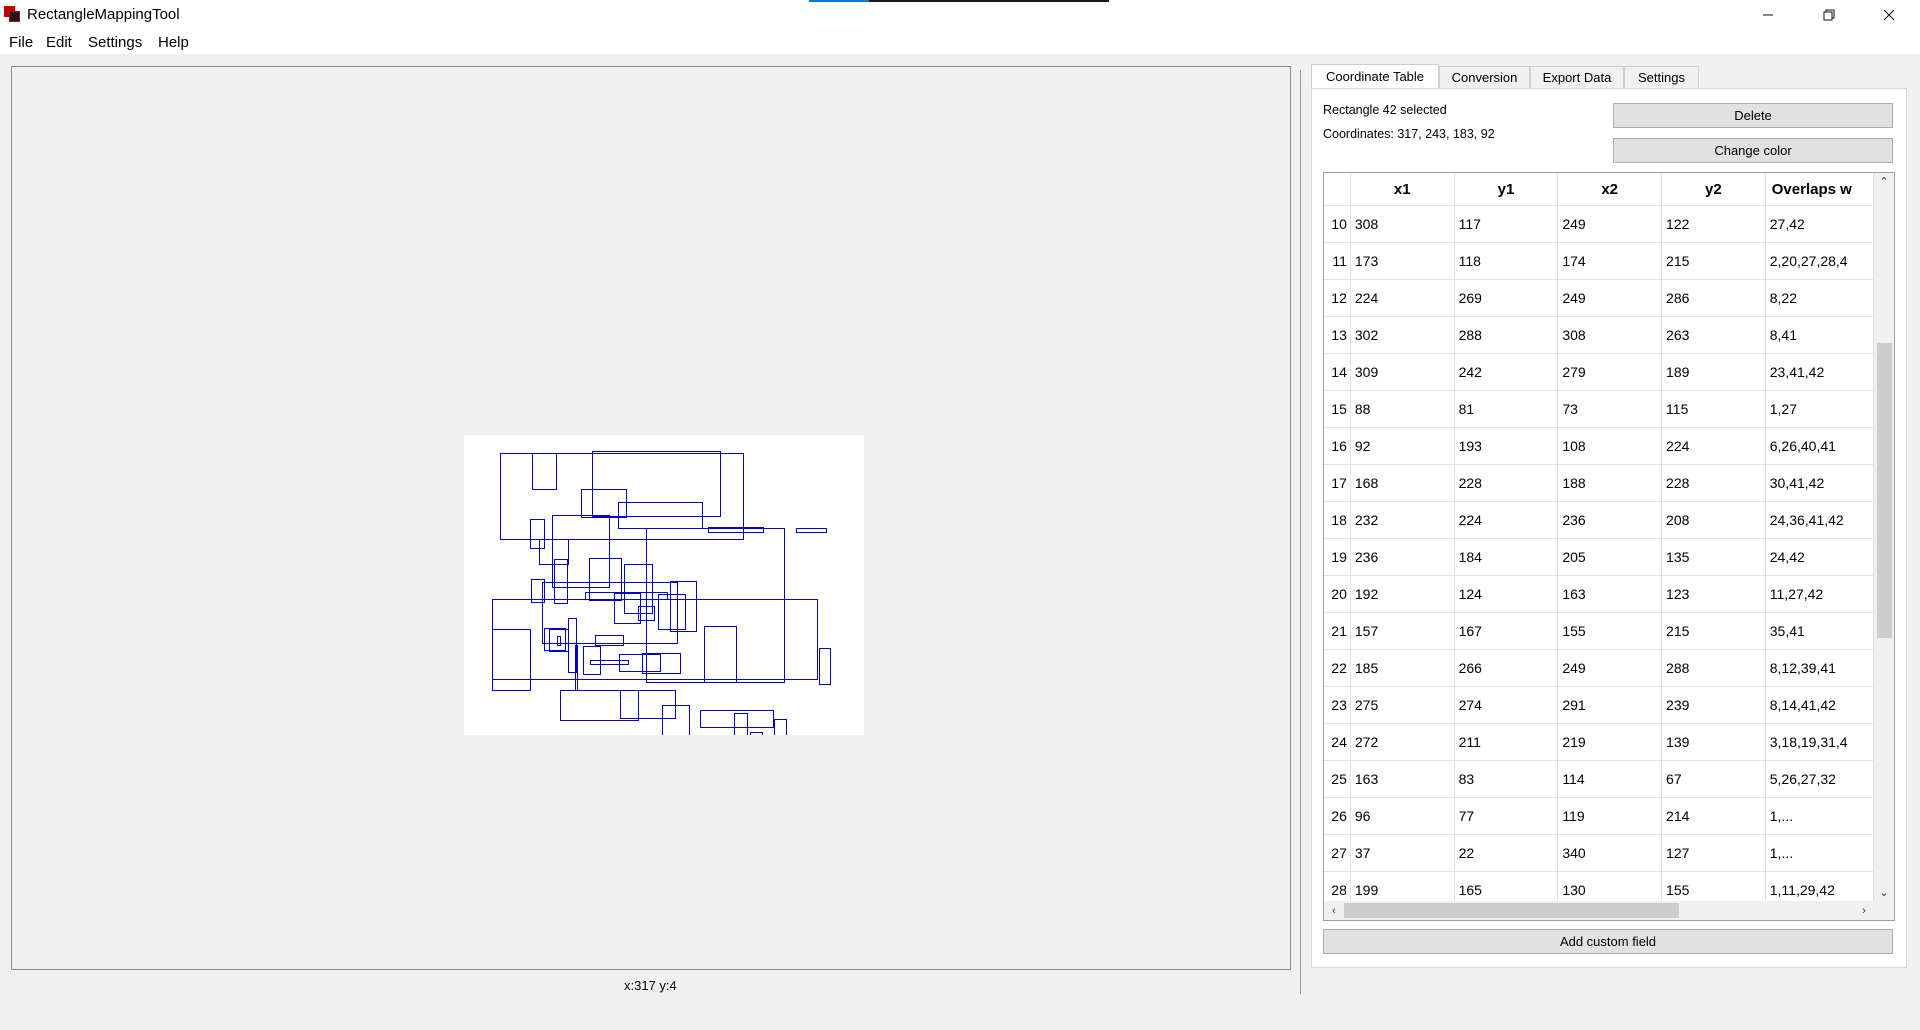 Image resolution: width=1920 pixels, height=1030 pixels. I want to click on table-row: 12 224 269 249 286 8,22, so click(1599, 298).